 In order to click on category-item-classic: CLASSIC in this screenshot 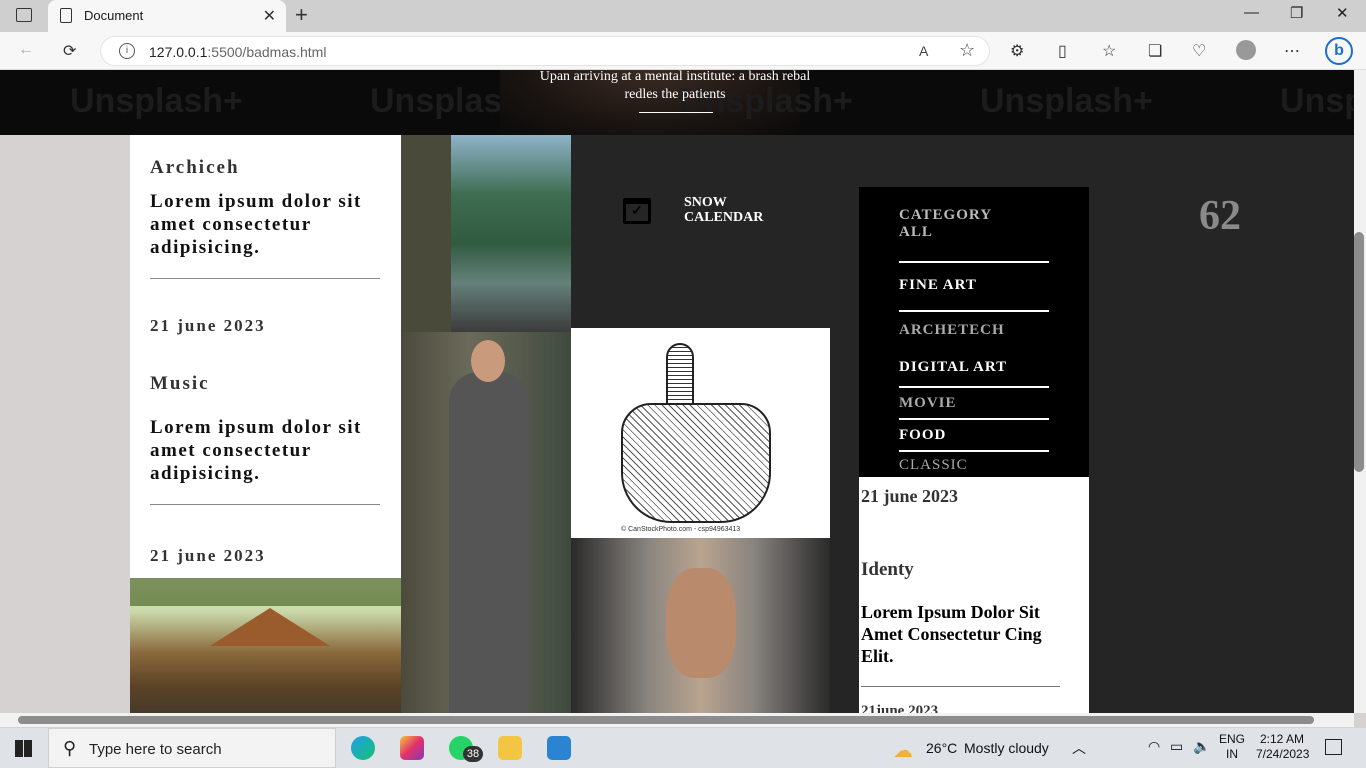, I will do `click(933, 465)`.